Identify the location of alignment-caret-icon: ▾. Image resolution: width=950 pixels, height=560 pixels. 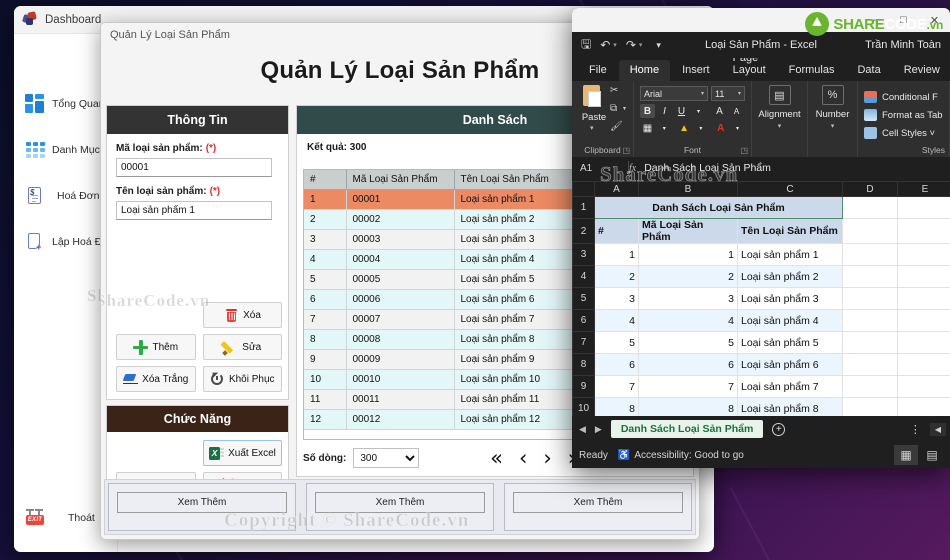
(779, 126).